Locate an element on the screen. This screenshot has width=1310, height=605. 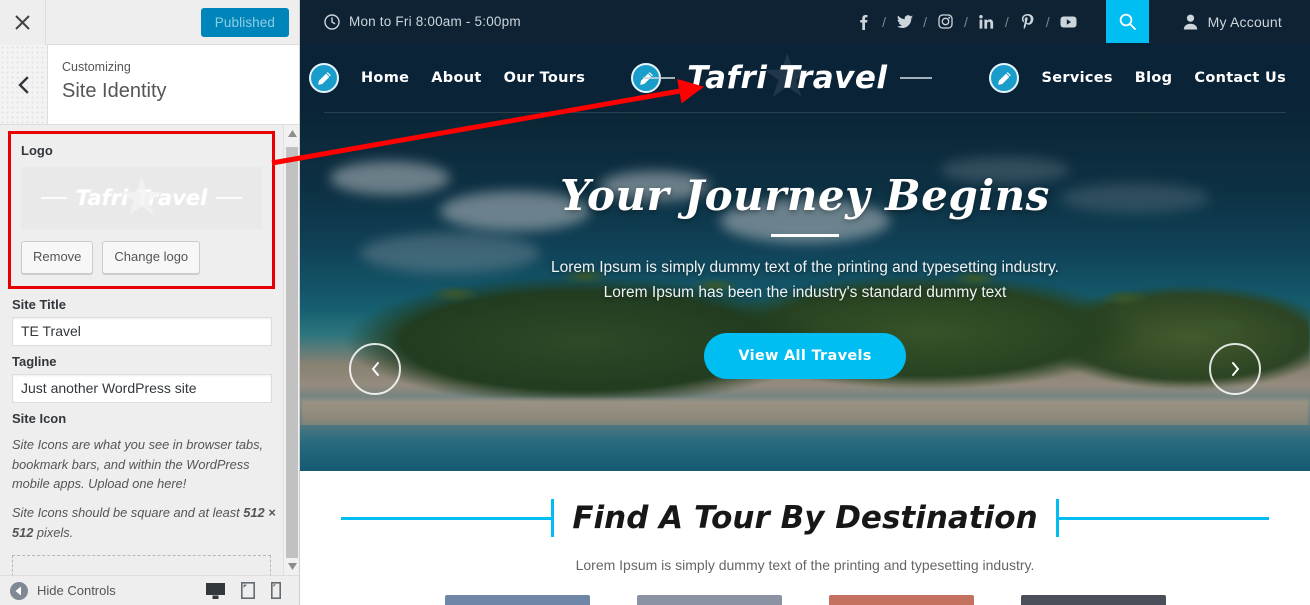
logo-dash-right is located at coordinates (229, 198).